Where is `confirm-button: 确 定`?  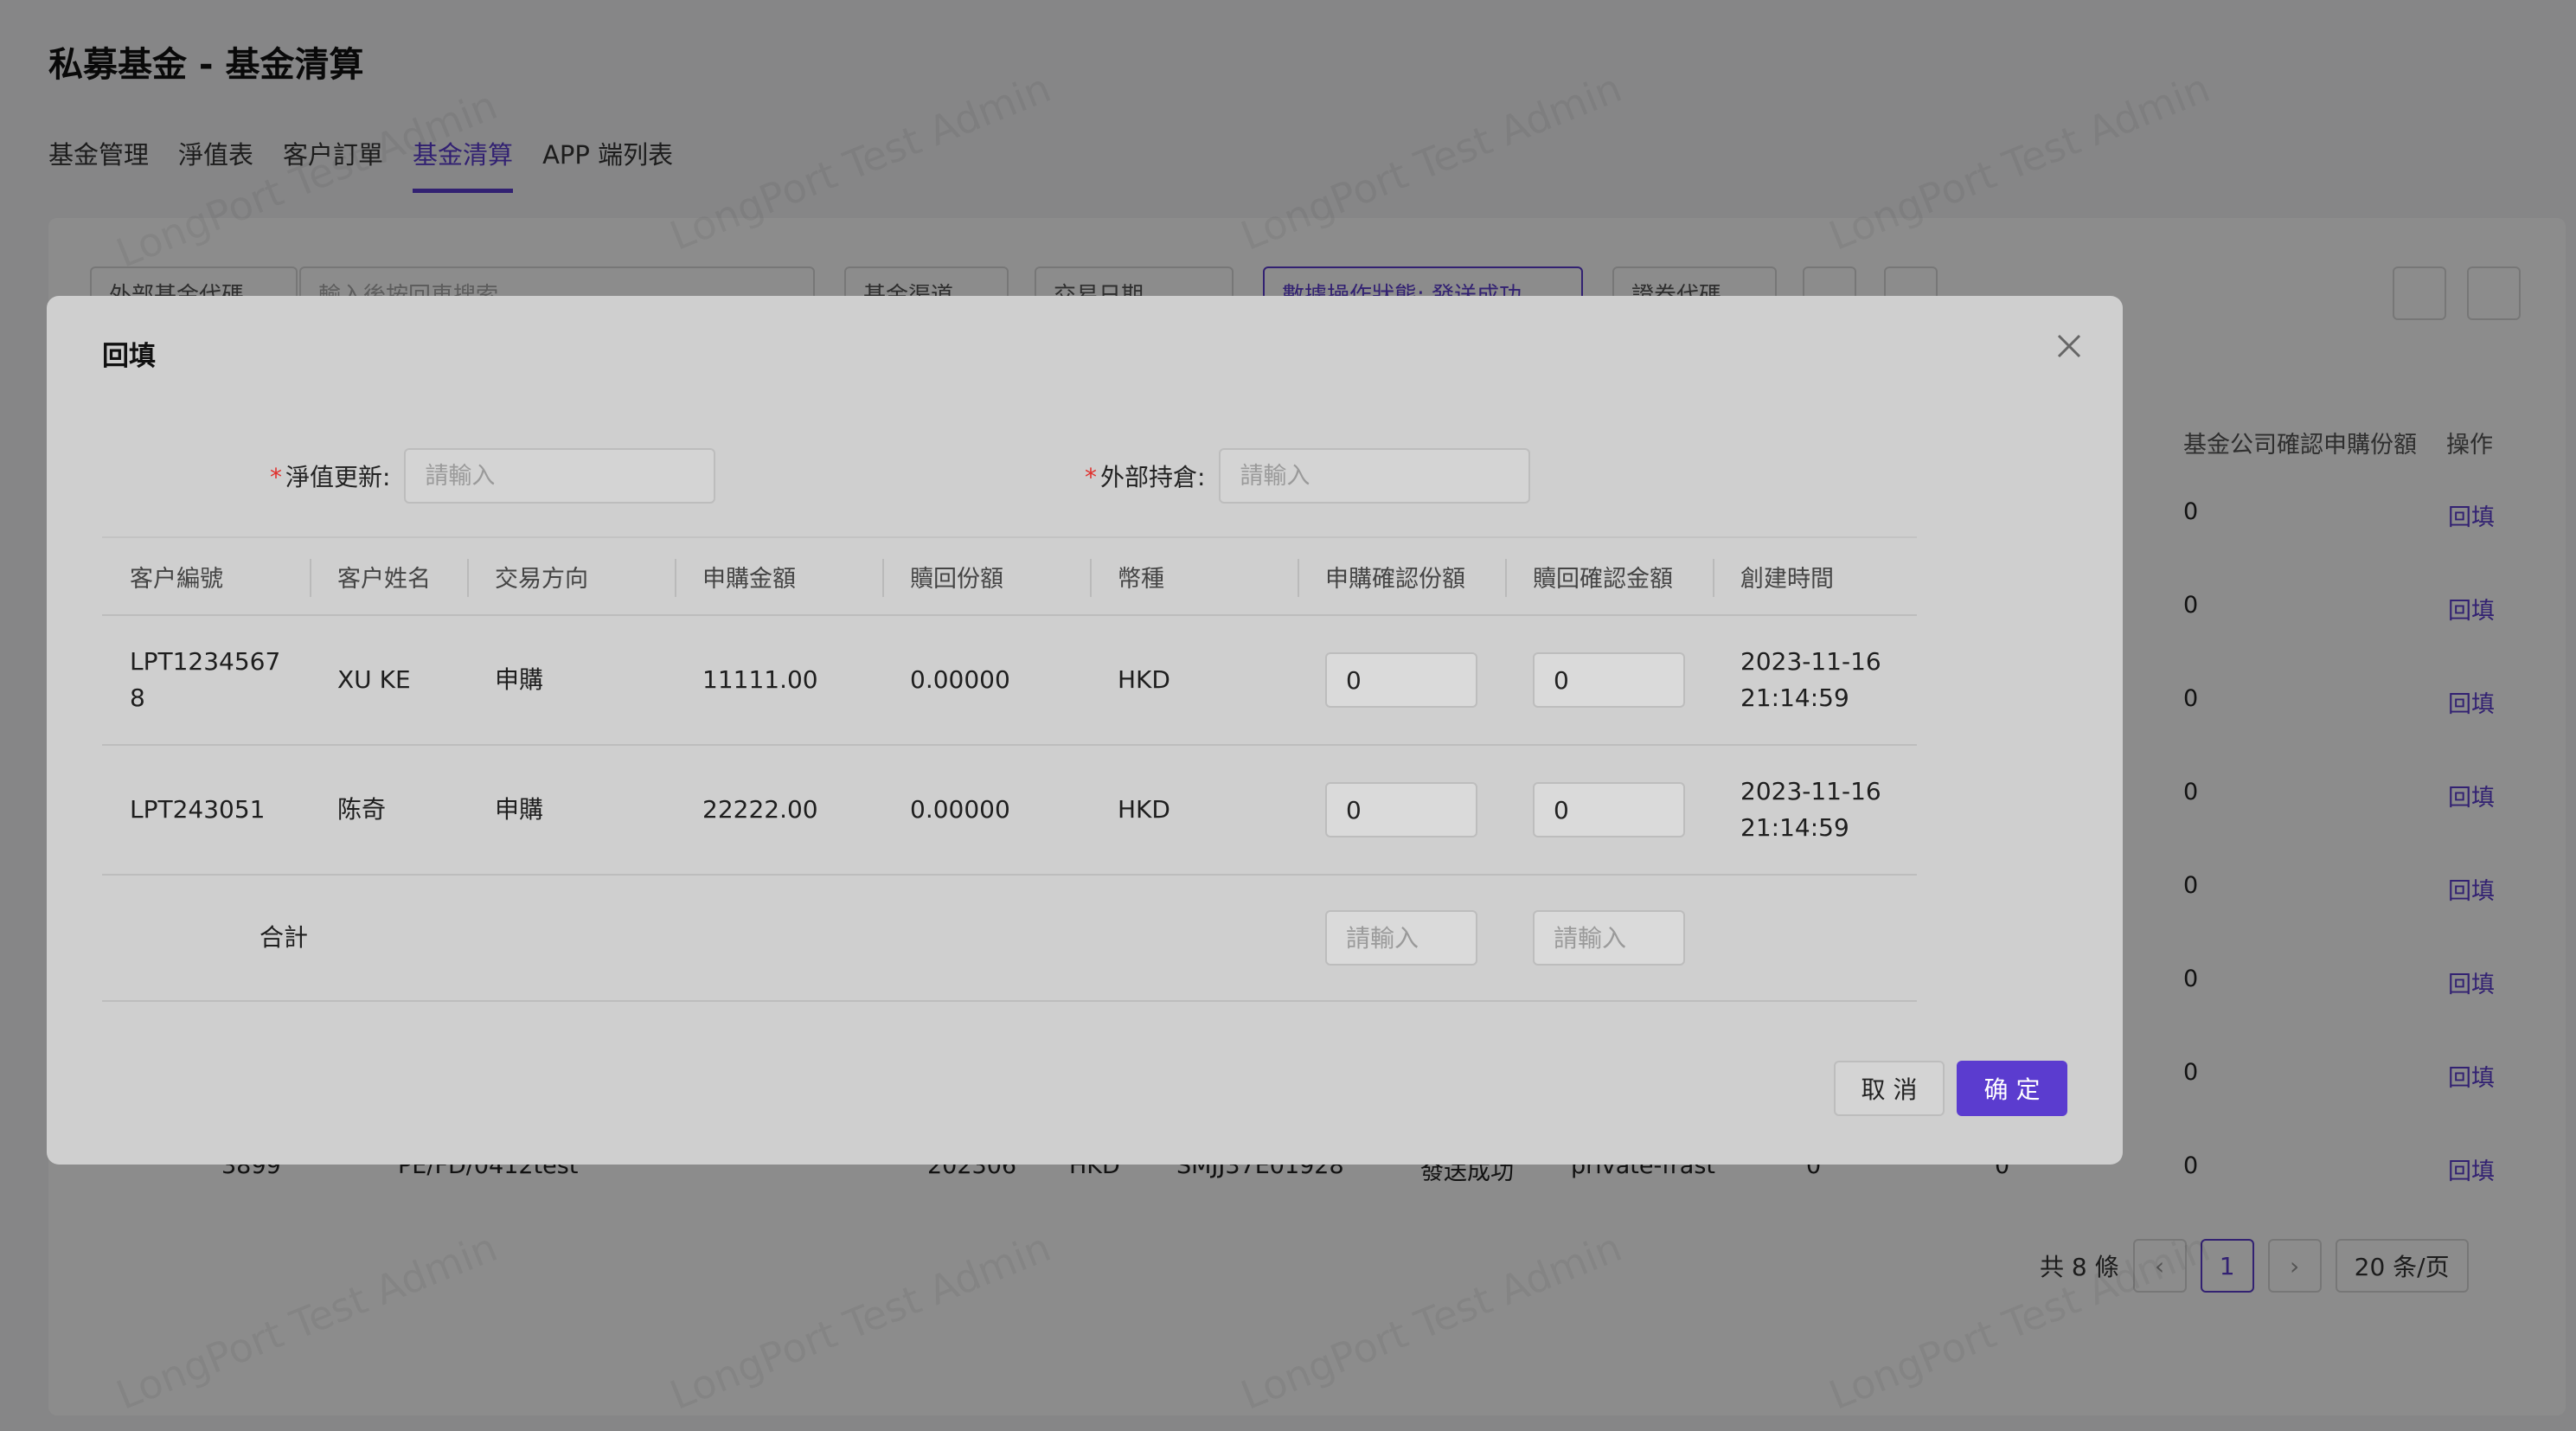 confirm-button: 确 定 is located at coordinates (2012, 1088).